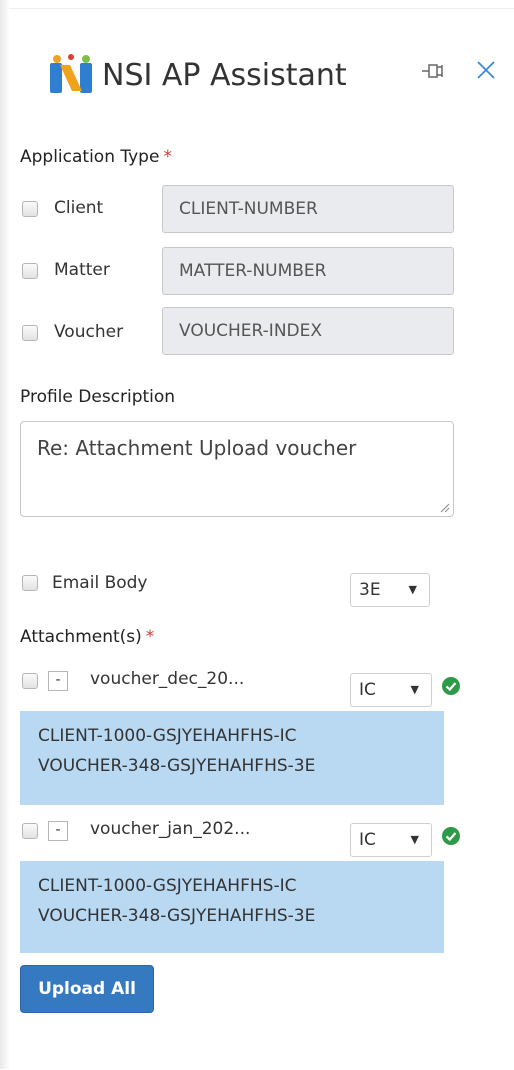  Describe the element at coordinates (89, 332) in the screenshot. I see `voucher-label: Voucher` at that location.